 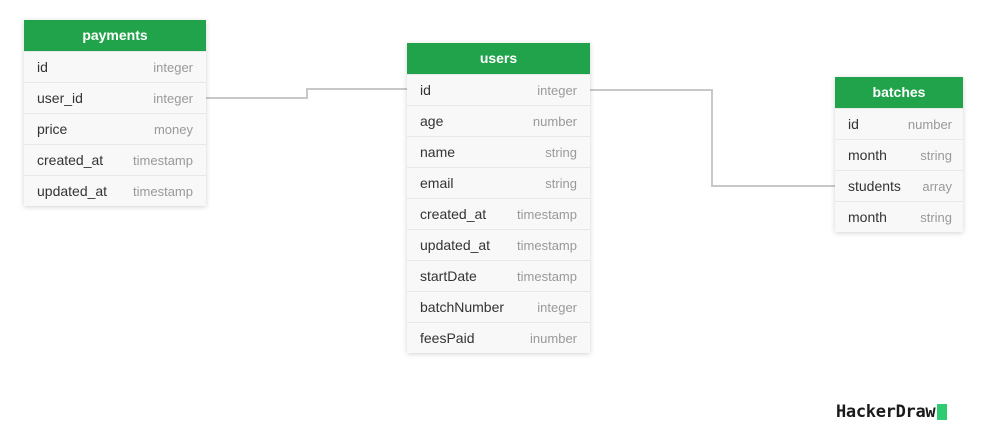 I want to click on relation-payments-users, so click(x=306, y=93).